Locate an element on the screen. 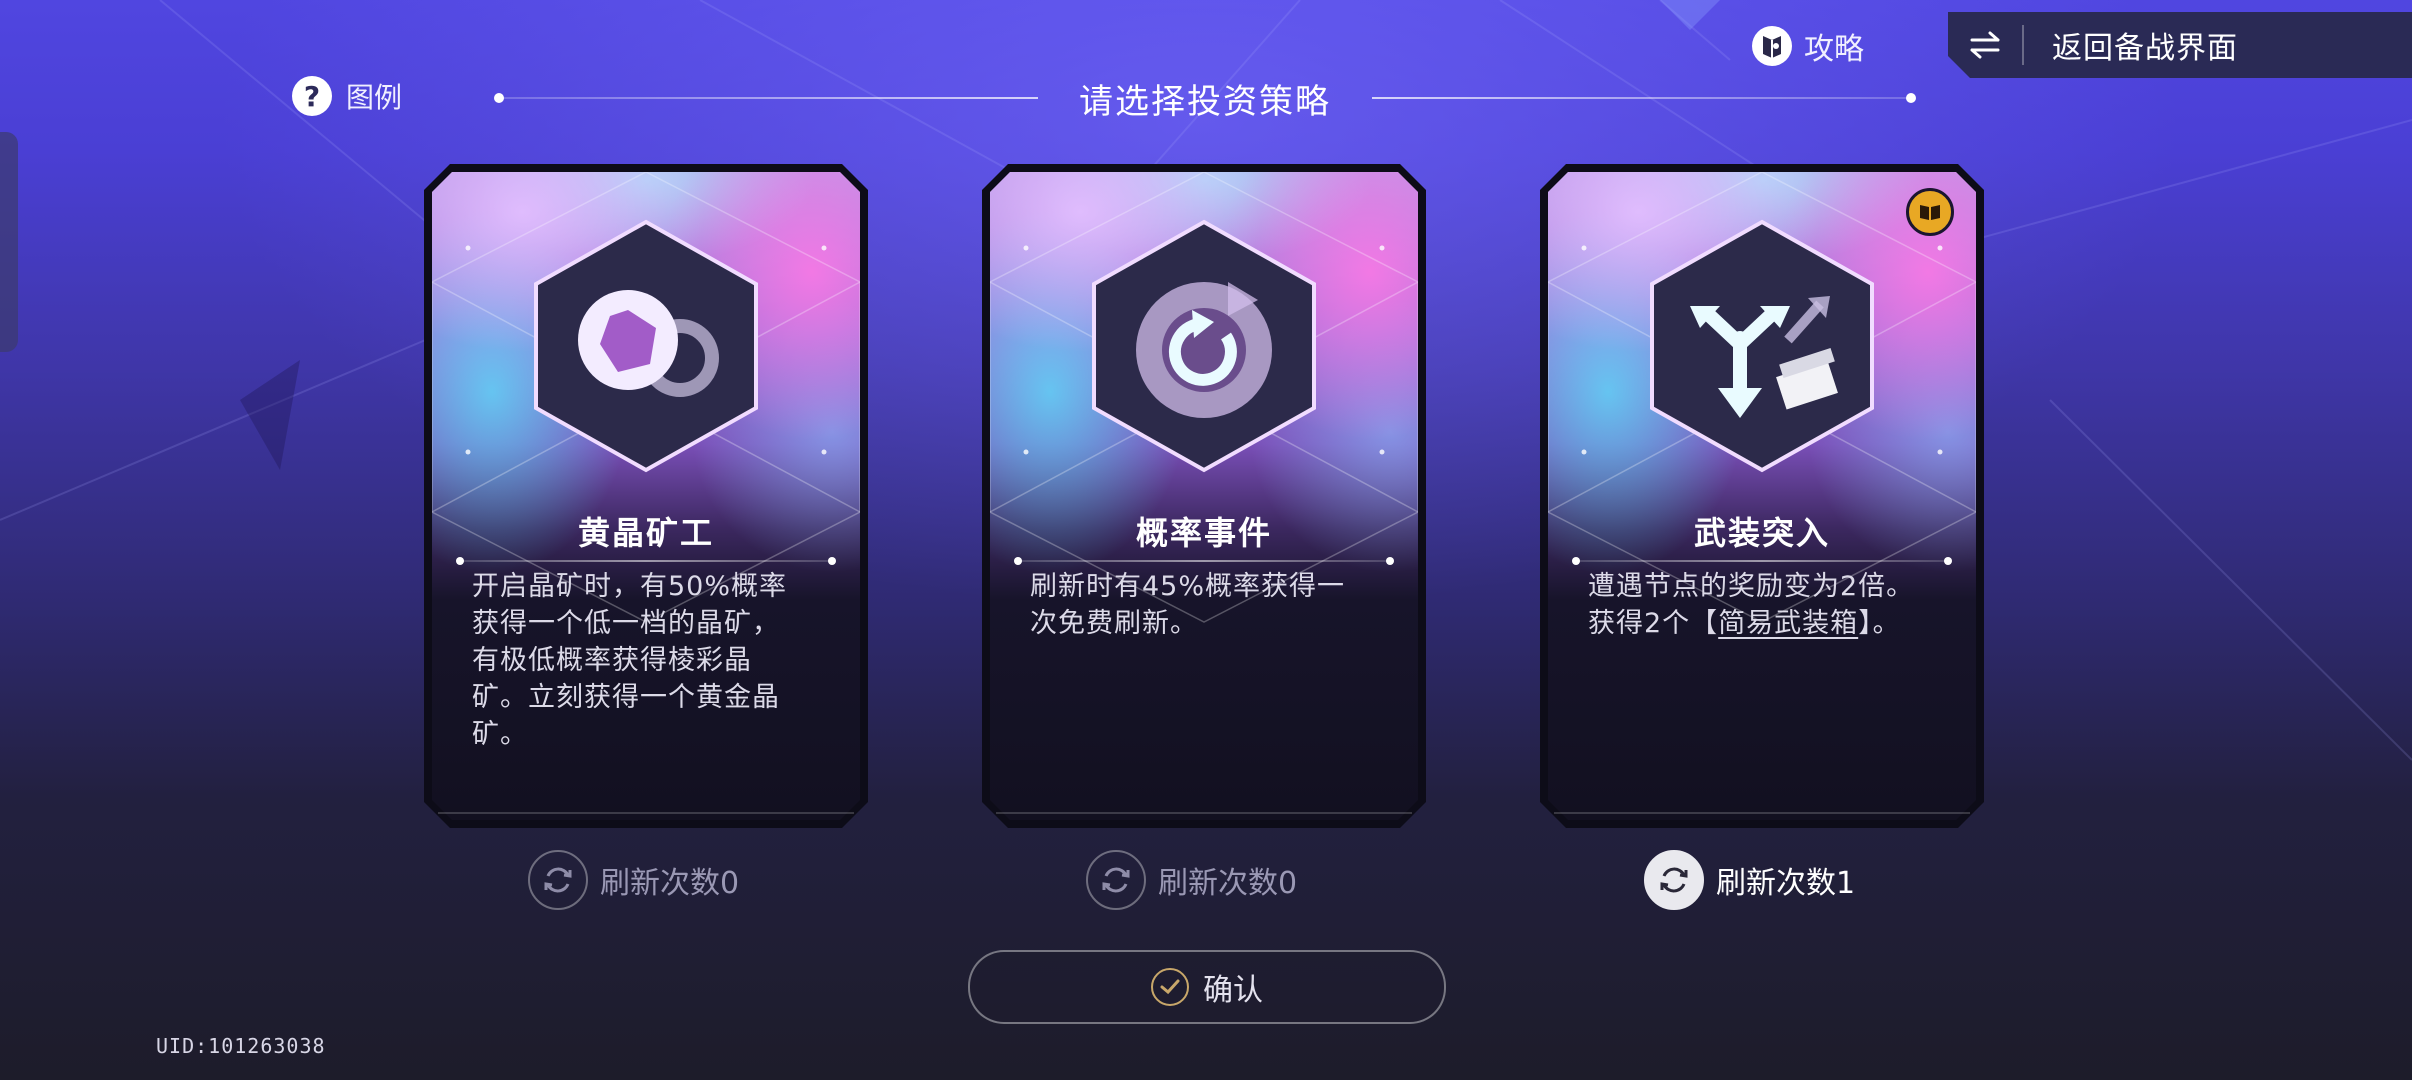  desc-text: 】。 is located at coordinates (1879, 623).